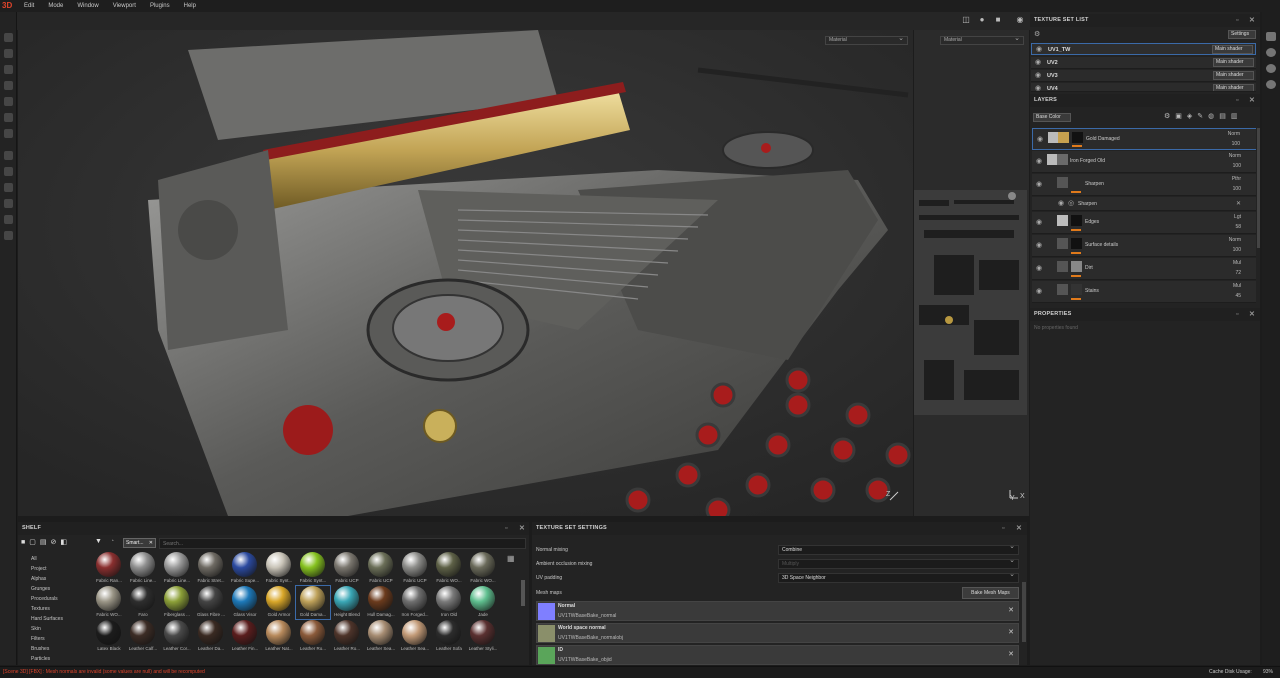 The image size is (1280, 678). I want to click on layer-row: ◉ Gold Damaged Norm 100, so click(1144, 139).